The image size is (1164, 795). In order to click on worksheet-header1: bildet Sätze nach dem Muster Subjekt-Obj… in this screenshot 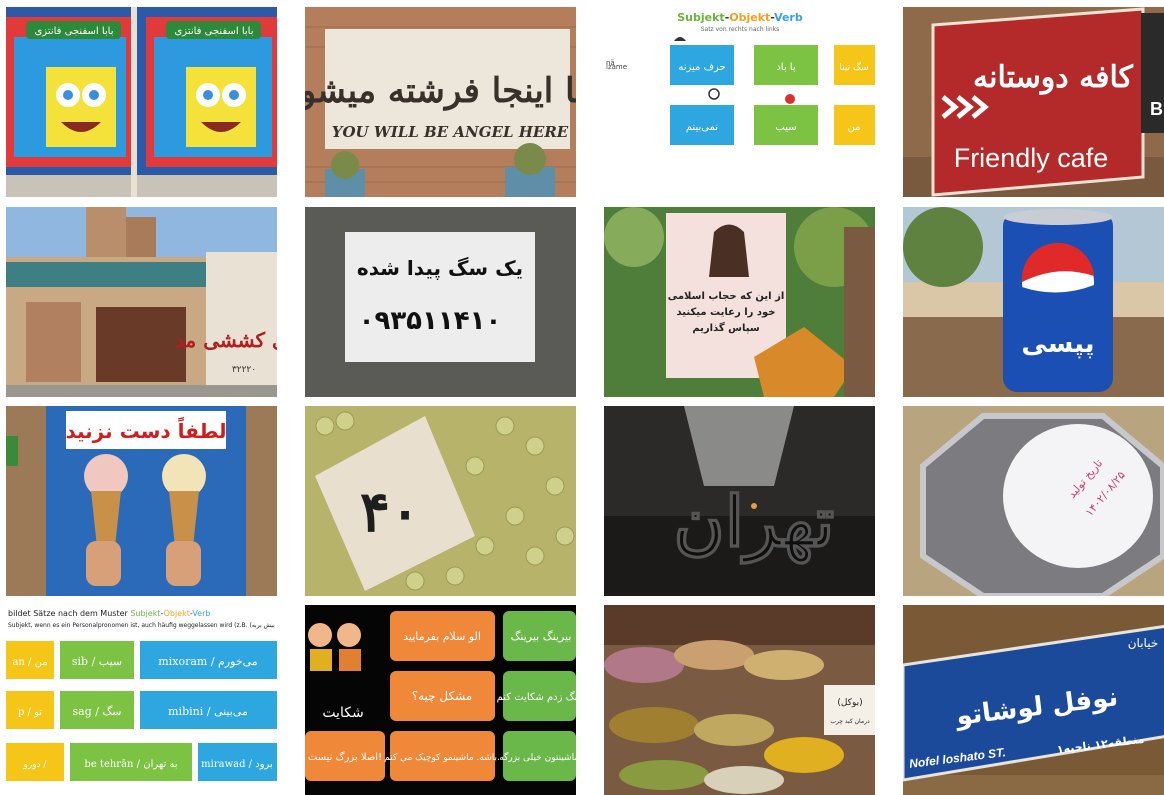, I will do `click(109, 613)`.